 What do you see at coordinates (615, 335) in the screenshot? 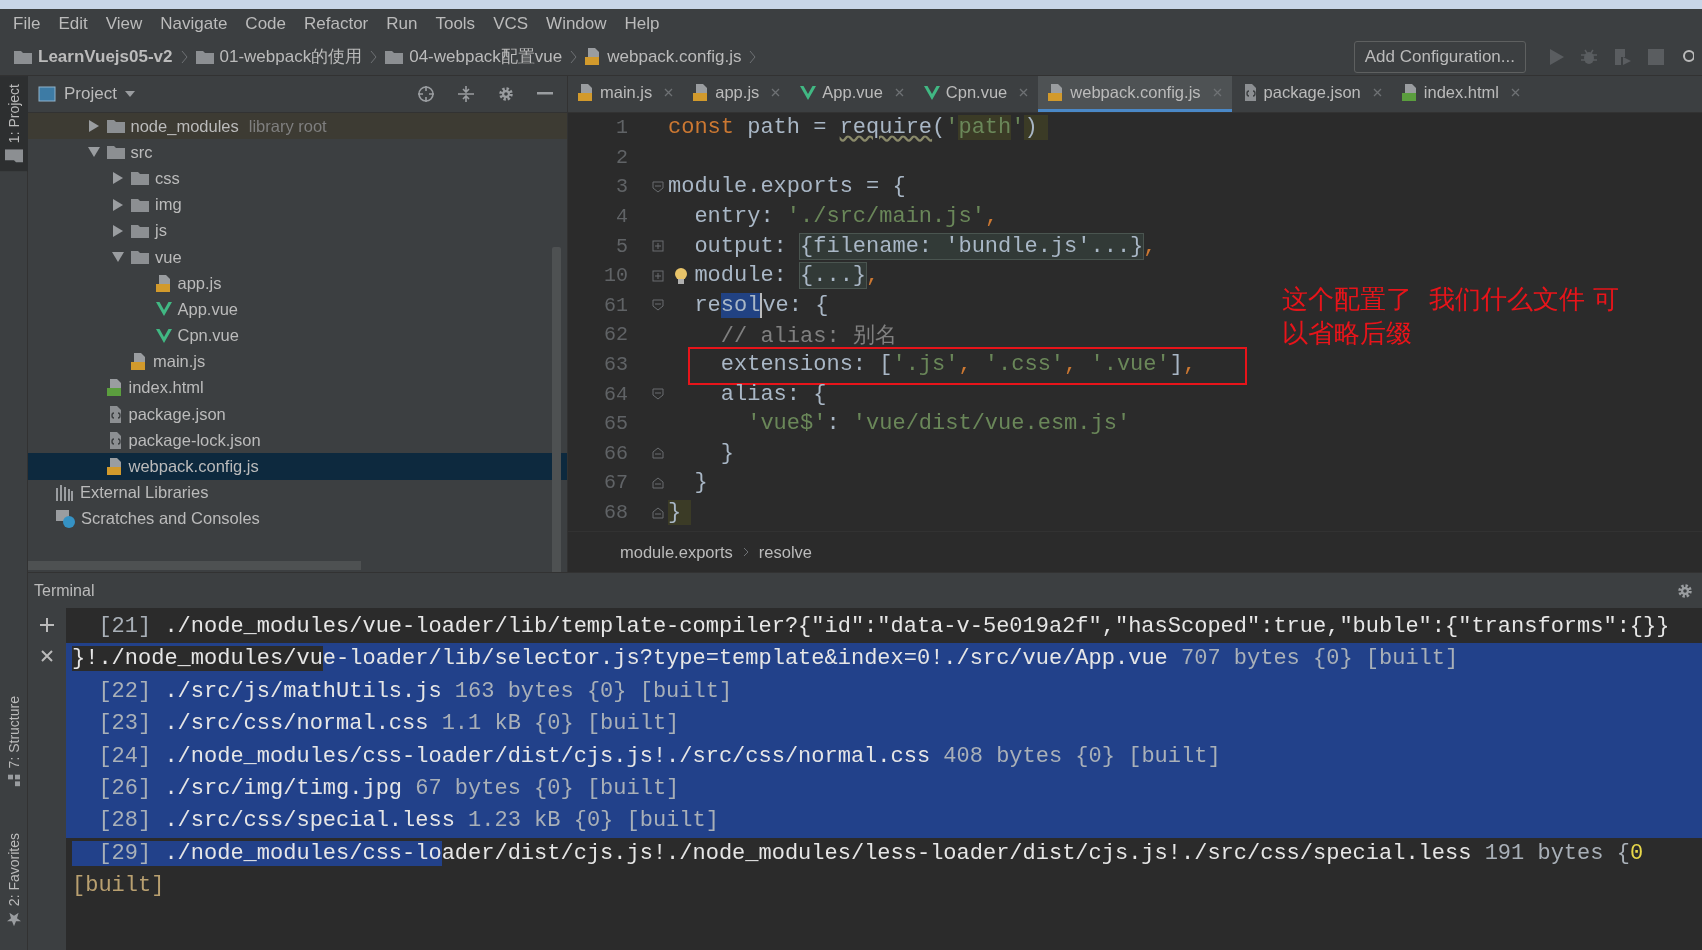
I see `line-number: 62` at bounding box center [615, 335].